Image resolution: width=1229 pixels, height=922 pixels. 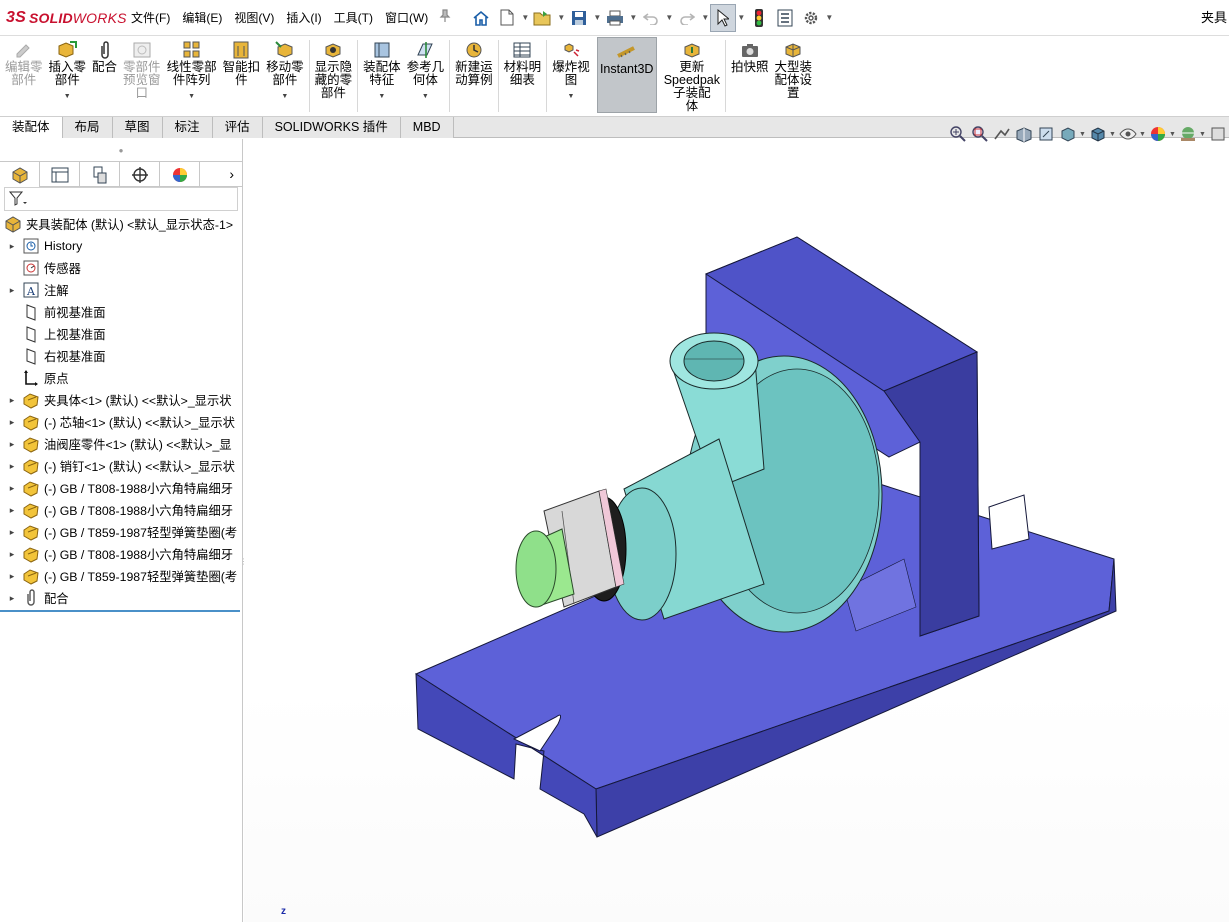 What do you see at coordinates (381, 96) in the screenshot?
I see `assembly-features-chevron-icon: ▼` at bounding box center [381, 96].